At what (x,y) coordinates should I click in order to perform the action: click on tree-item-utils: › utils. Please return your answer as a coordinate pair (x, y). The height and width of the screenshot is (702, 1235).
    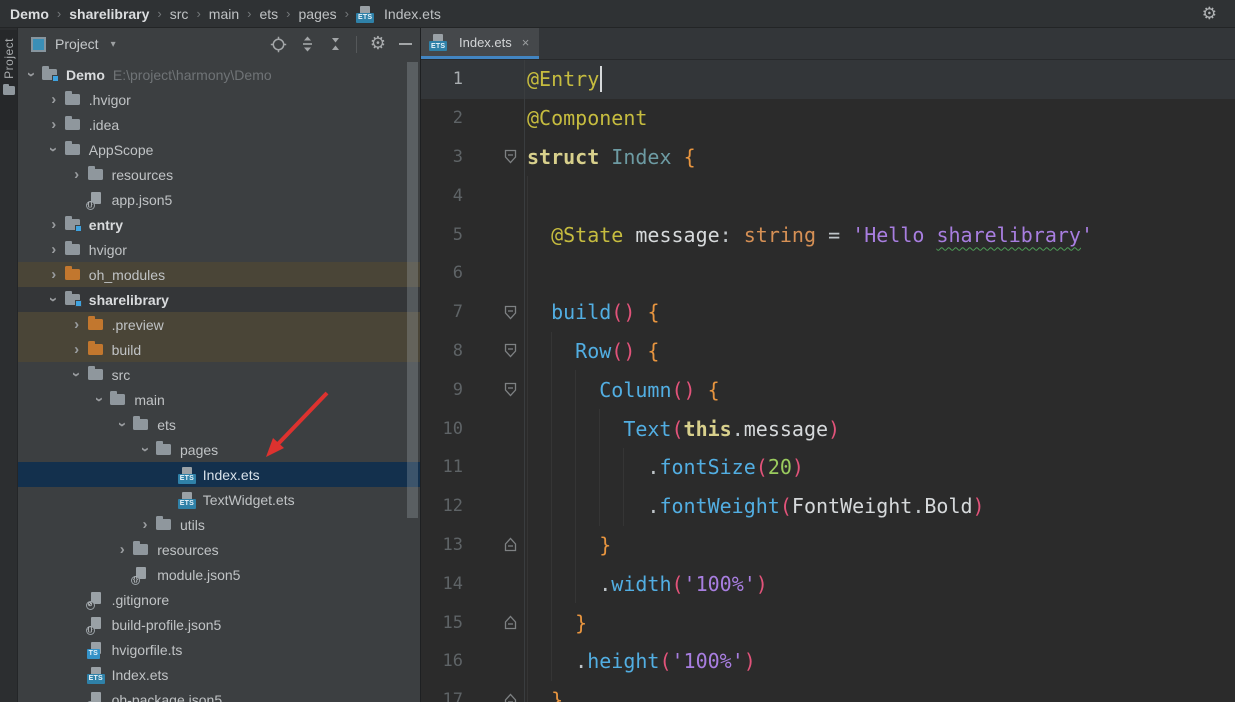
    Looking at the image, I should click on (219, 524).